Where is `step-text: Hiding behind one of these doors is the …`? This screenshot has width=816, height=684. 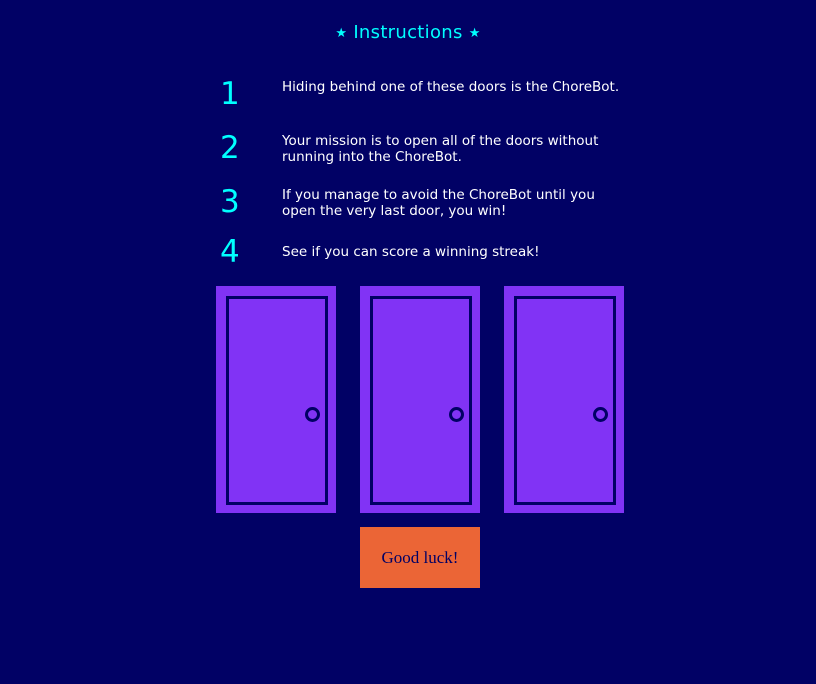
step-text: Hiding behind one of these doors is the … is located at coordinates (451, 87).